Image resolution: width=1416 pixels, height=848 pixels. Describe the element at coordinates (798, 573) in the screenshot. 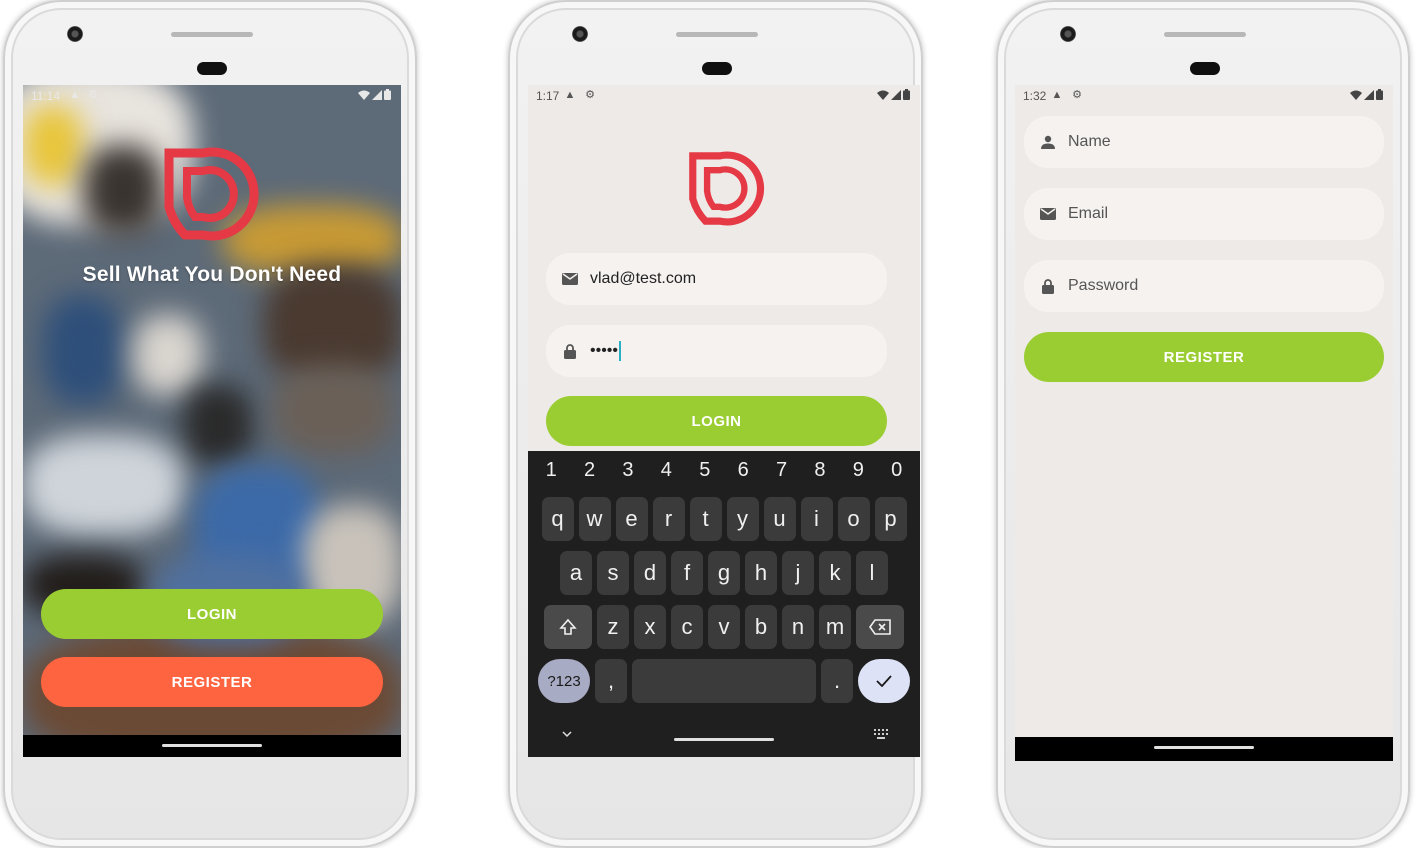

I see `key-j: j` at that location.